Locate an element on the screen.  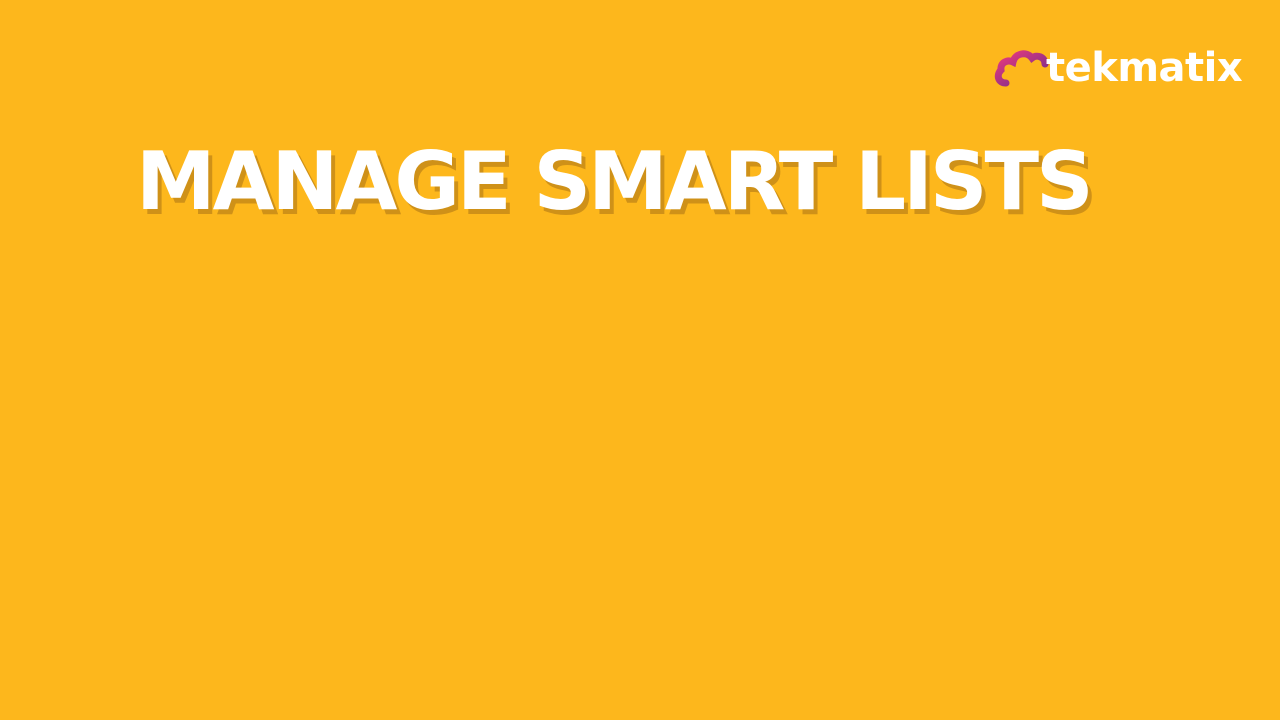
brand-logo: tekmatix is located at coordinates (1117, 68).